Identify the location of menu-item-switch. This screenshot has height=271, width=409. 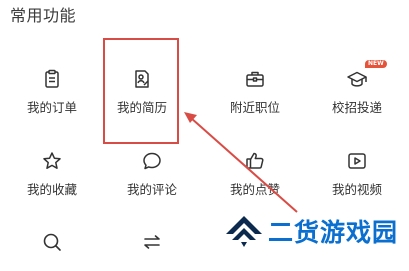
(152, 251).